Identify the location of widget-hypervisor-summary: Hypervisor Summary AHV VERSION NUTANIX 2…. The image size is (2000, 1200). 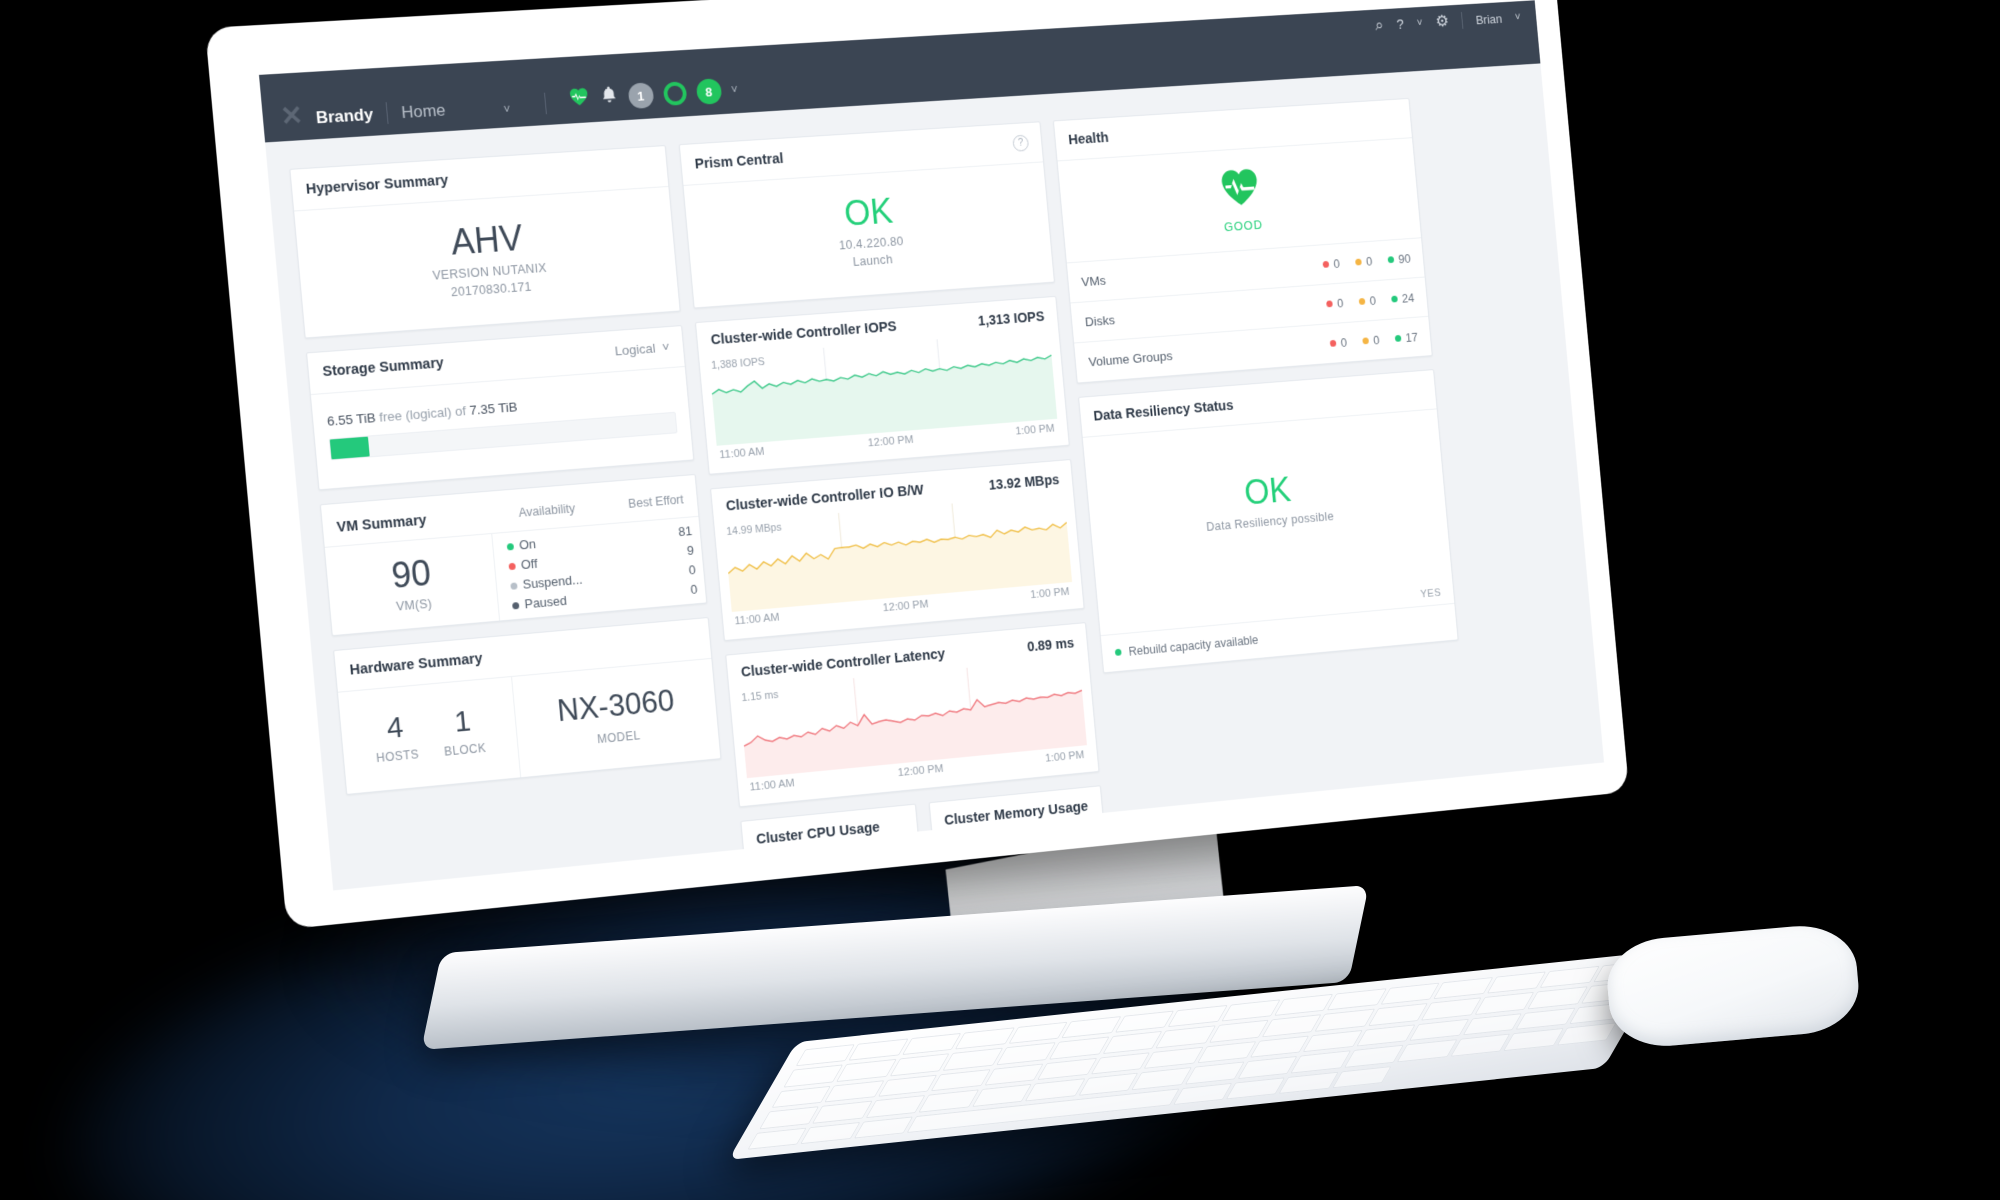
(485, 242).